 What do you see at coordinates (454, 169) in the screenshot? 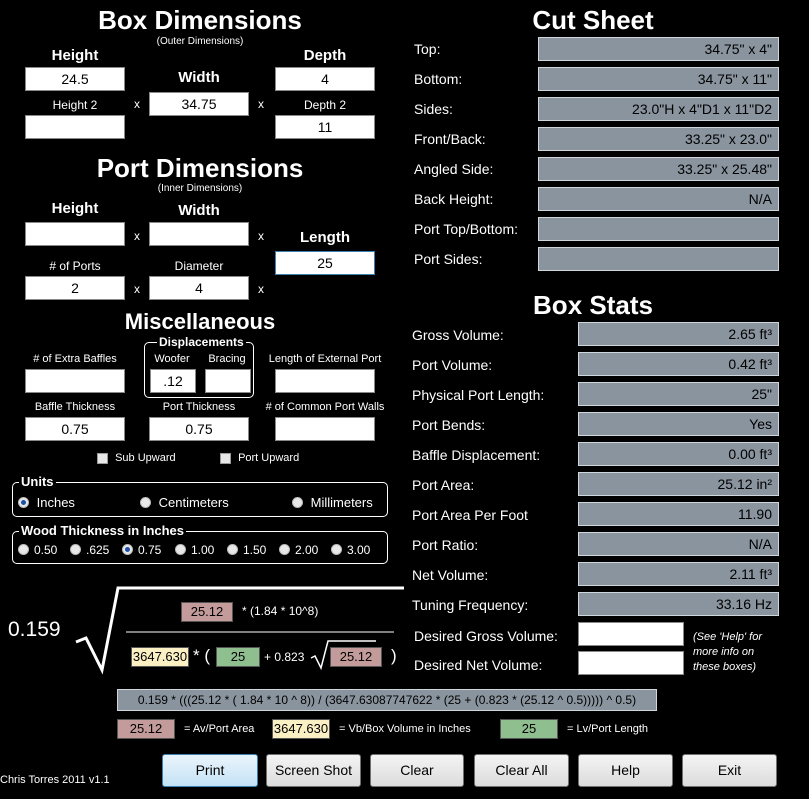
I see `cut-sheet-label: Angled Side:` at bounding box center [454, 169].